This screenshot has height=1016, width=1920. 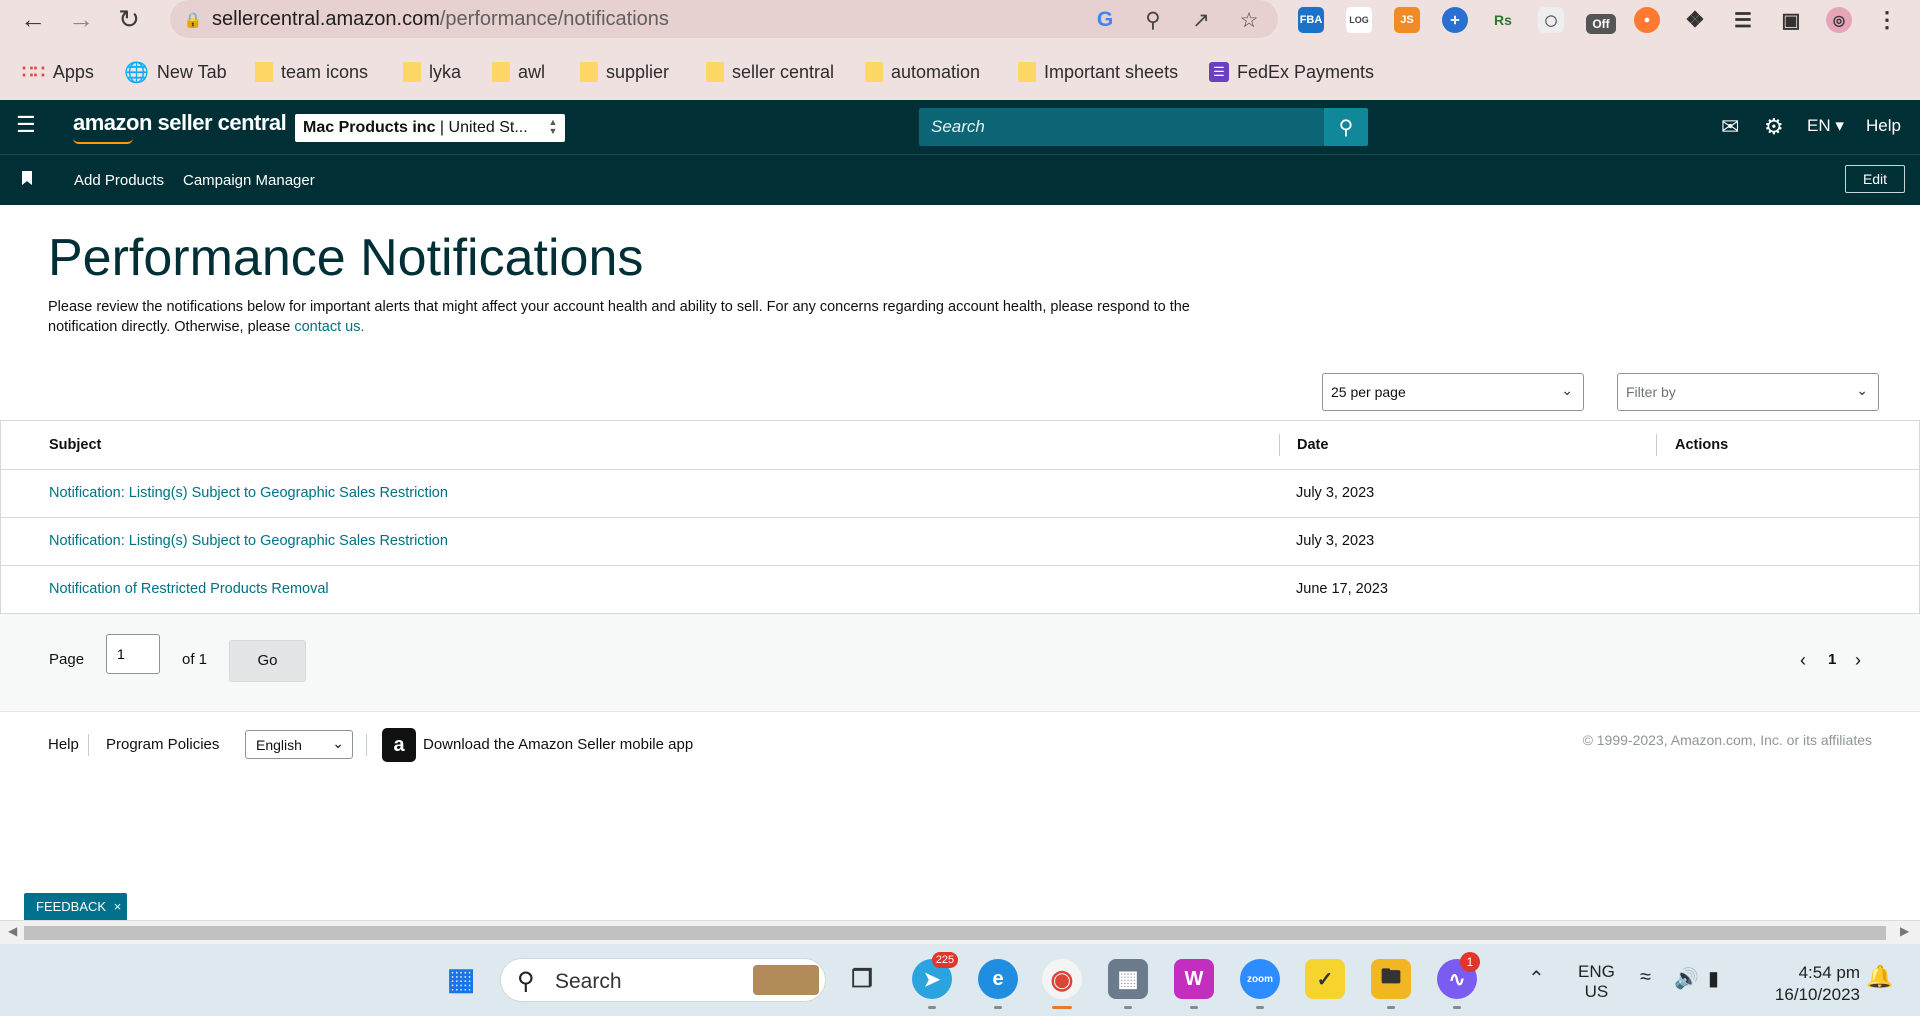 What do you see at coordinates (862, 979) in the screenshot?
I see `task-view-icon: ❐` at bounding box center [862, 979].